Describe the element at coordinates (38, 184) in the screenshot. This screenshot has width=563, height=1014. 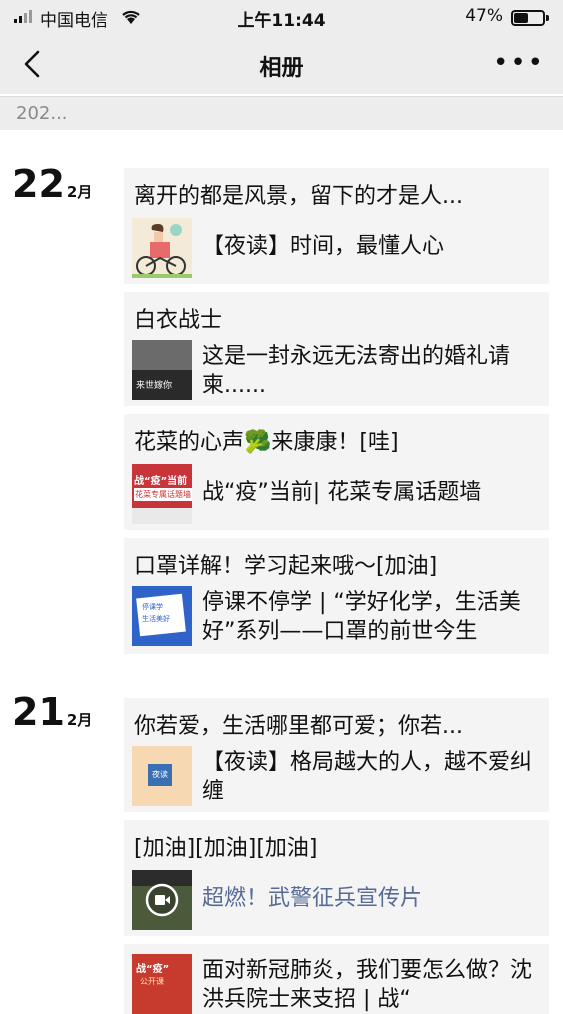
I see `day-number: 22` at that location.